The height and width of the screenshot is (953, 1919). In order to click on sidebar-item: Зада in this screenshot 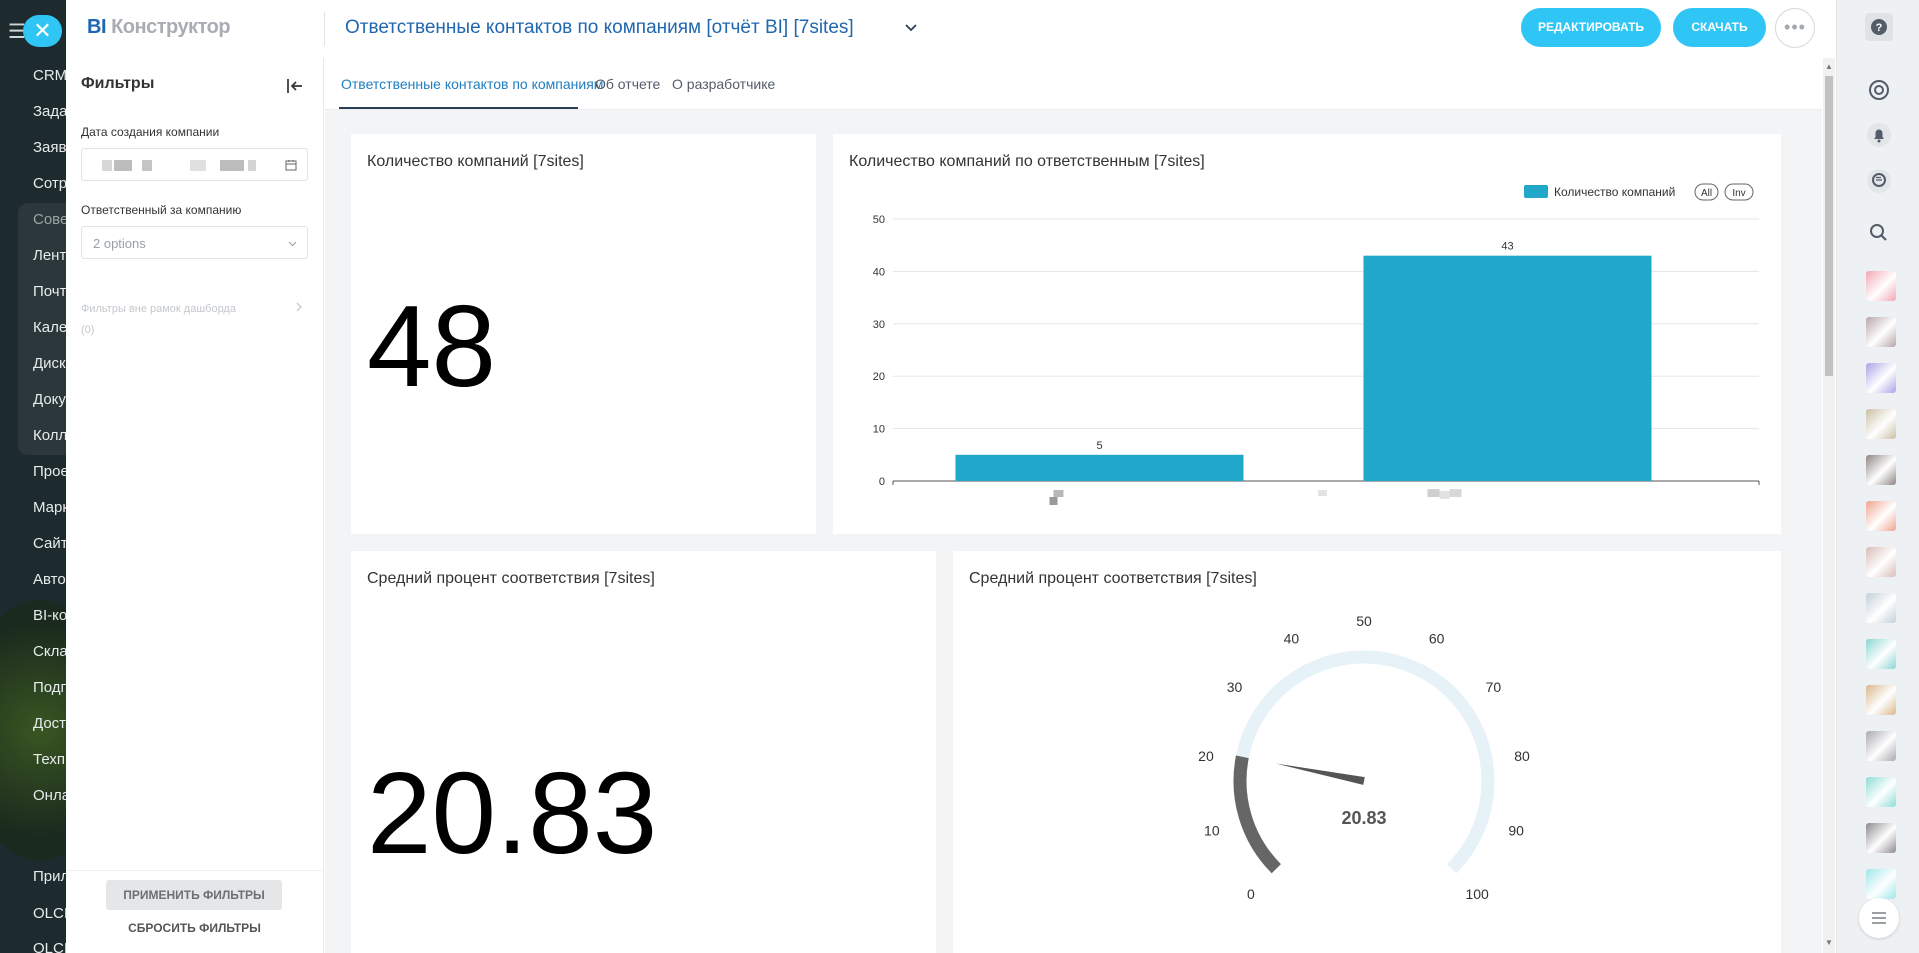, I will do `click(49, 111)`.